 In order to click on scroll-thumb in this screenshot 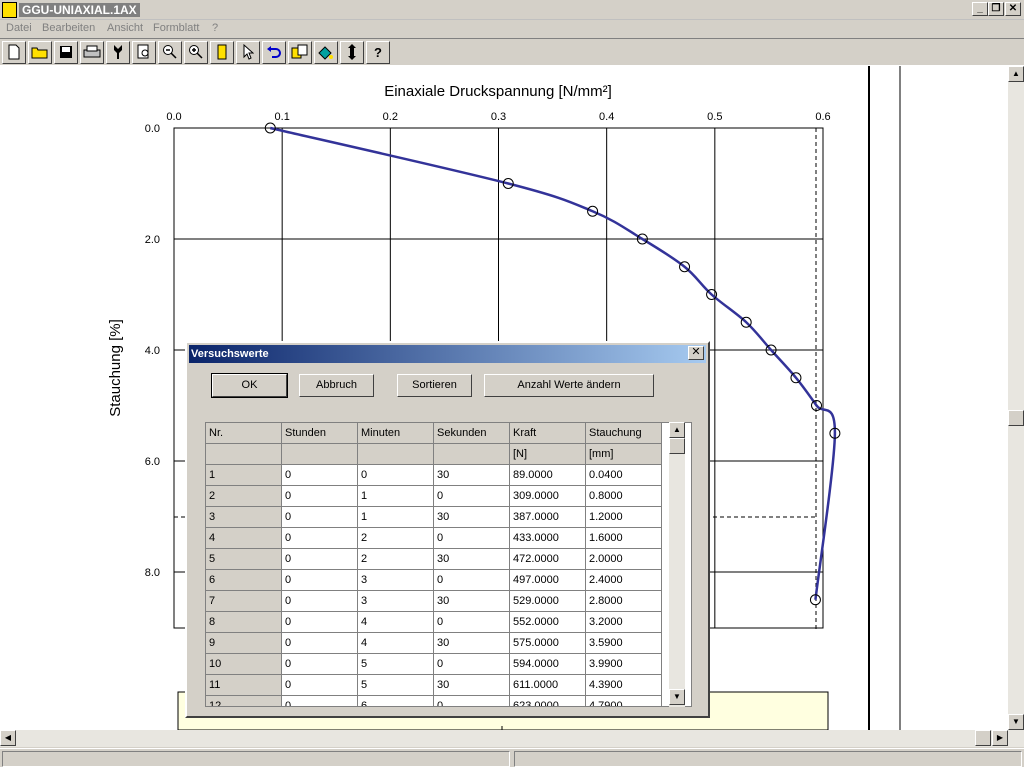, I will do `click(1016, 418)`.